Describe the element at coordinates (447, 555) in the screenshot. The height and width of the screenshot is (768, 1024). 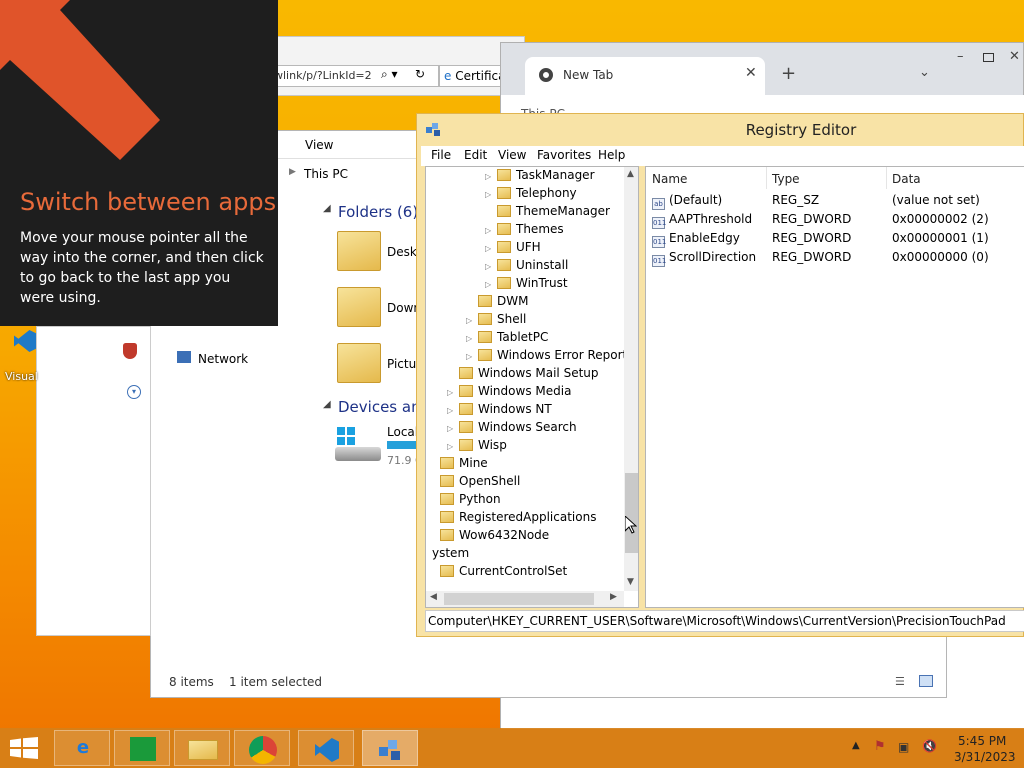
I see `tree-key: ystem` at that location.